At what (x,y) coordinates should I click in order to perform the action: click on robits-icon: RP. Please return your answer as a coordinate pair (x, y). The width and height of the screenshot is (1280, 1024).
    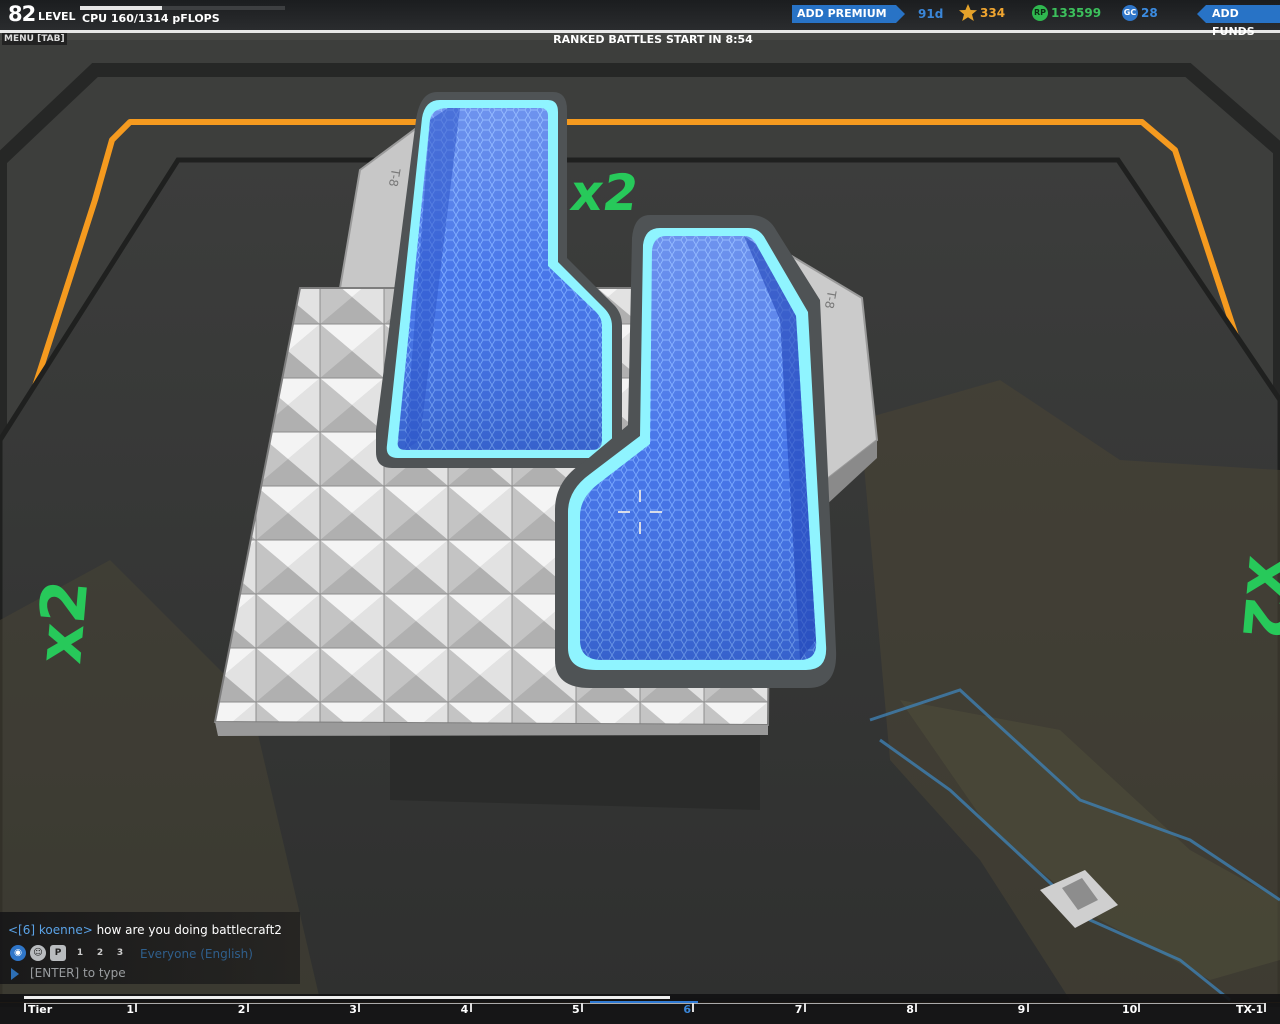
    Looking at the image, I should click on (1040, 13).